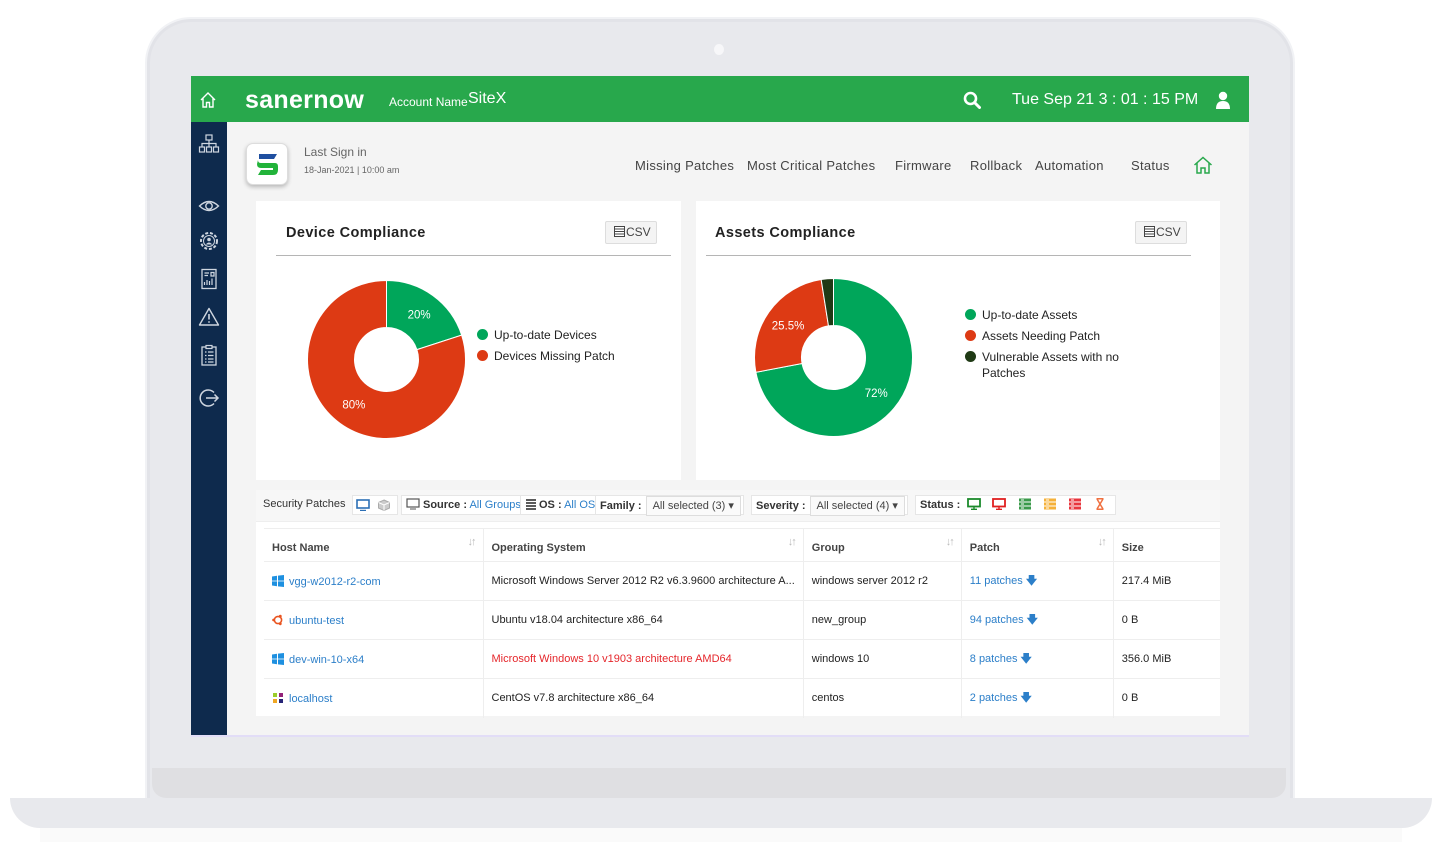 The image size is (1442, 844). What do you see at coordinates (445, 505) in the screenshot?
I see `source-label: Source :` at bounding box center [445, 505].